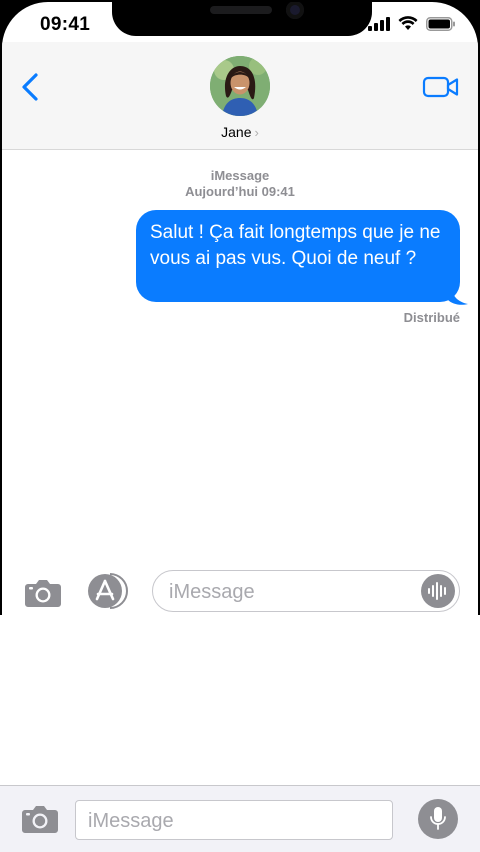  I want to click on conversation-timestamp: Aujourd’hui 09:41, so click(240, 191).